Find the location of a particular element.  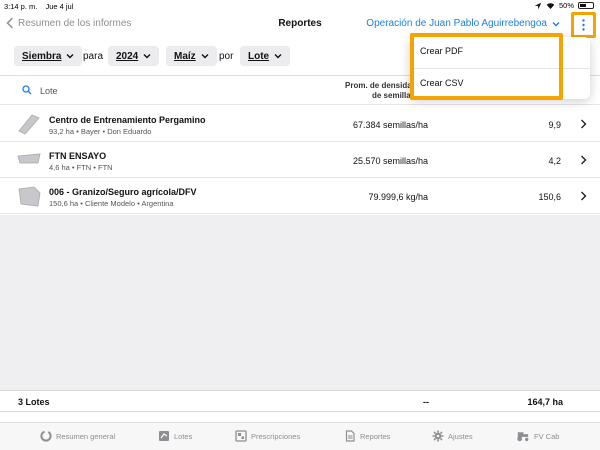

menu-item-create-csv: Crear CSV is located at coordinates (442, 83).